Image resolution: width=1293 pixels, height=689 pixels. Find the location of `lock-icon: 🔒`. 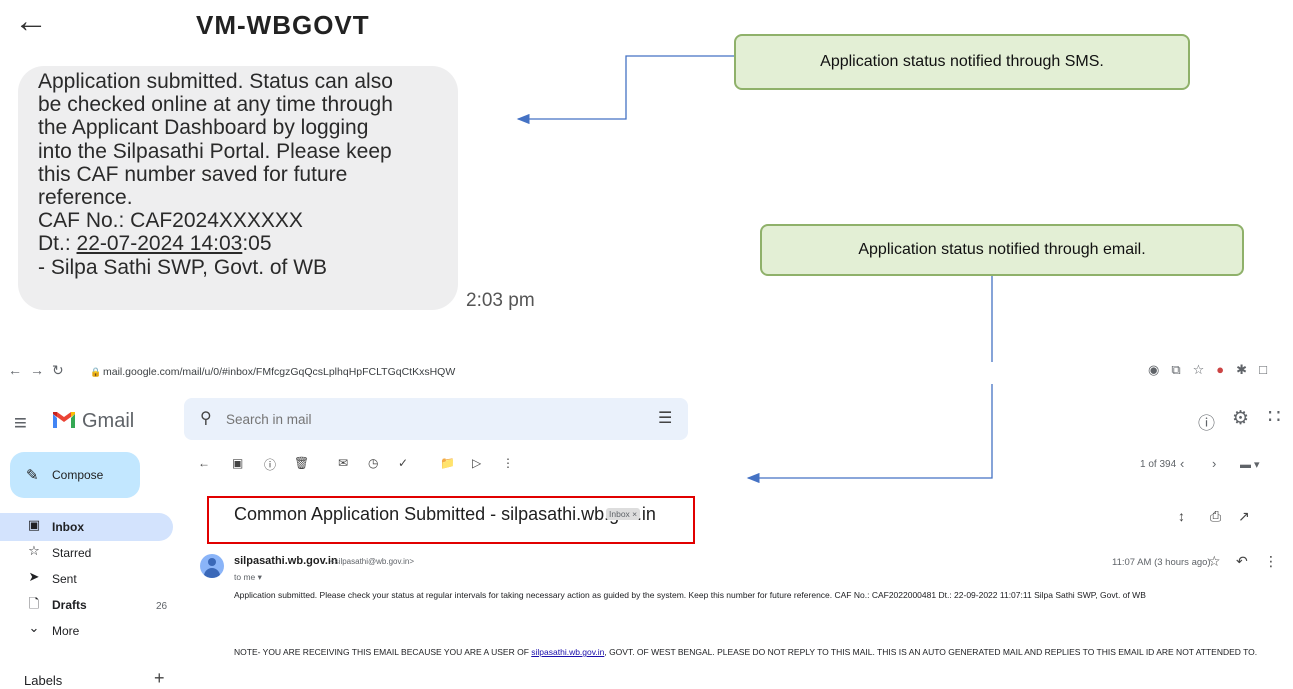

lock-icon: 🔒 is located at coordinates (96, 372).